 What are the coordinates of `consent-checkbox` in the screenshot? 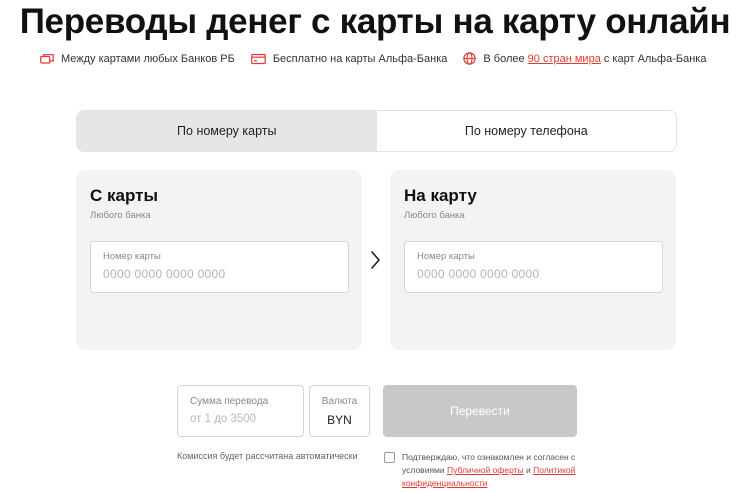 It's located at (389, 457).